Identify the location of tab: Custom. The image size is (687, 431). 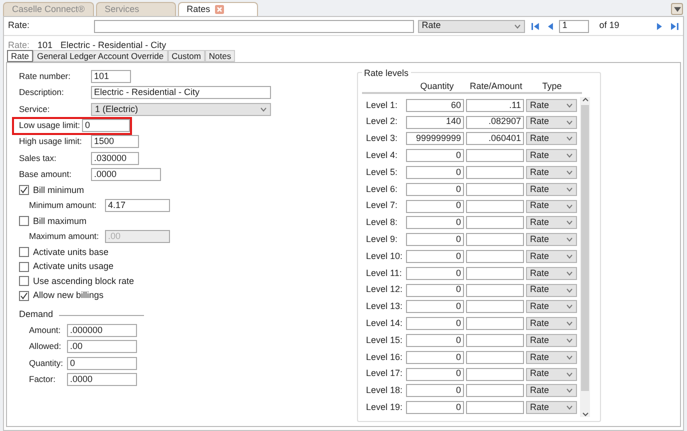
(186, 56).